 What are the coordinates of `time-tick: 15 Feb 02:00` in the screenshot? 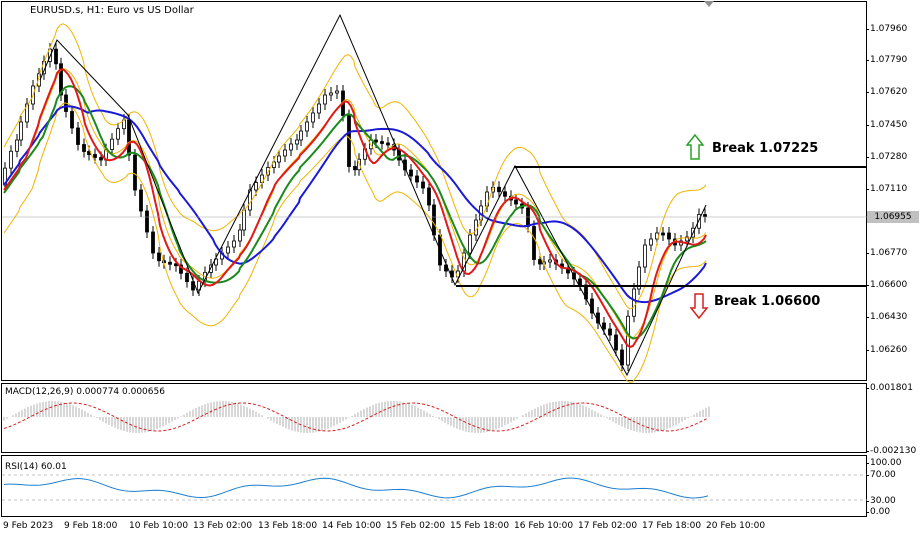 It's located at (416, 526).